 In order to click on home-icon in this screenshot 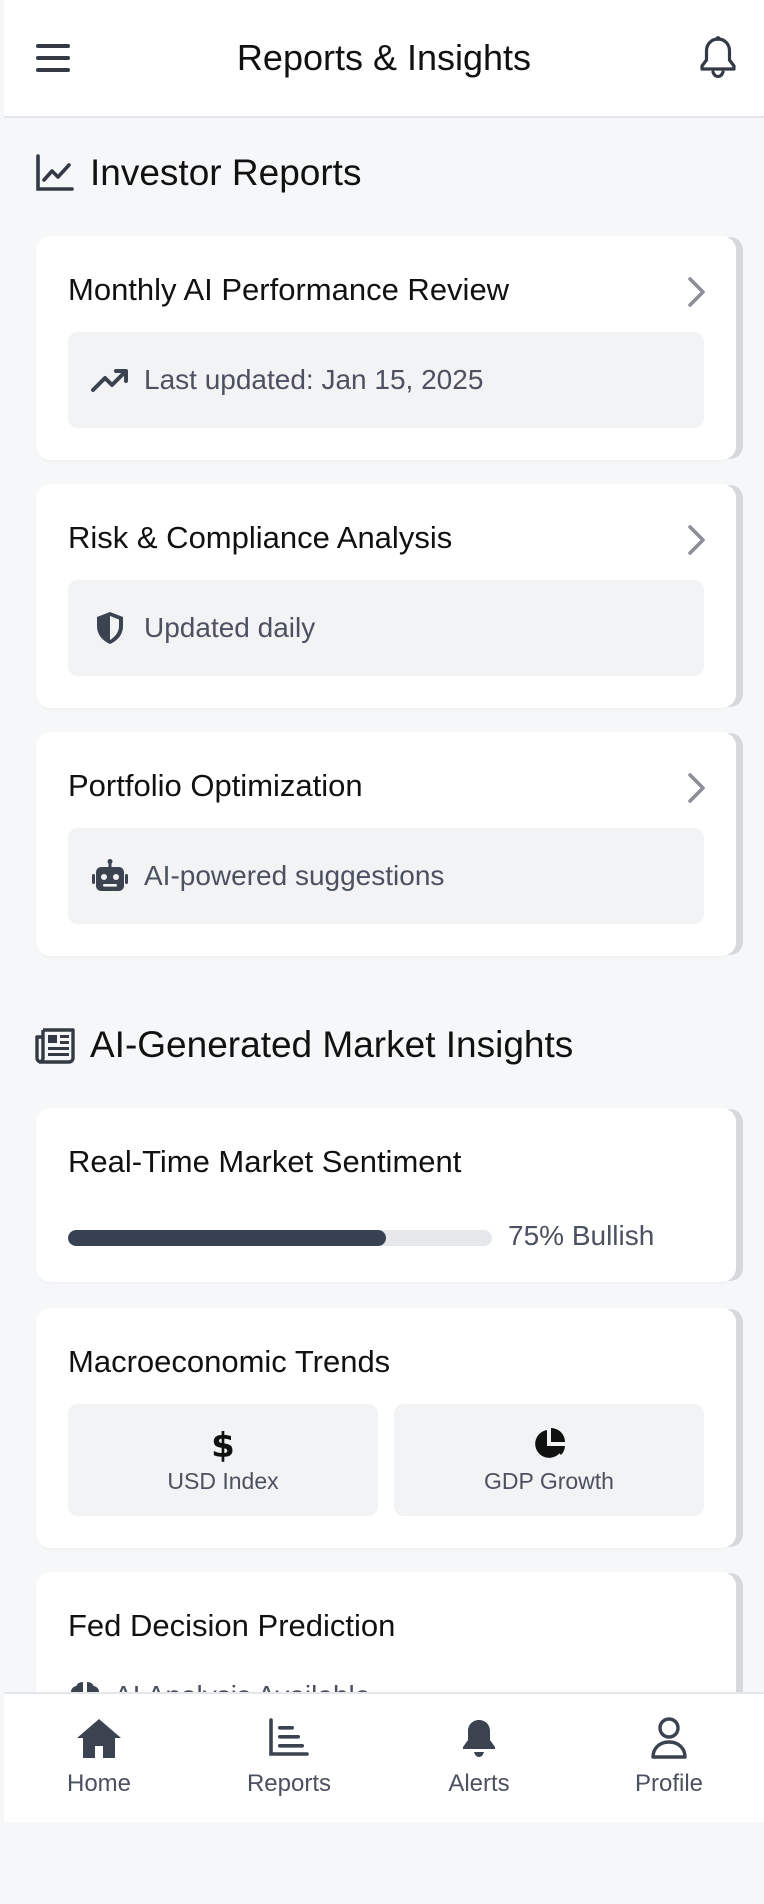, I will do `click(99, 1738)`.